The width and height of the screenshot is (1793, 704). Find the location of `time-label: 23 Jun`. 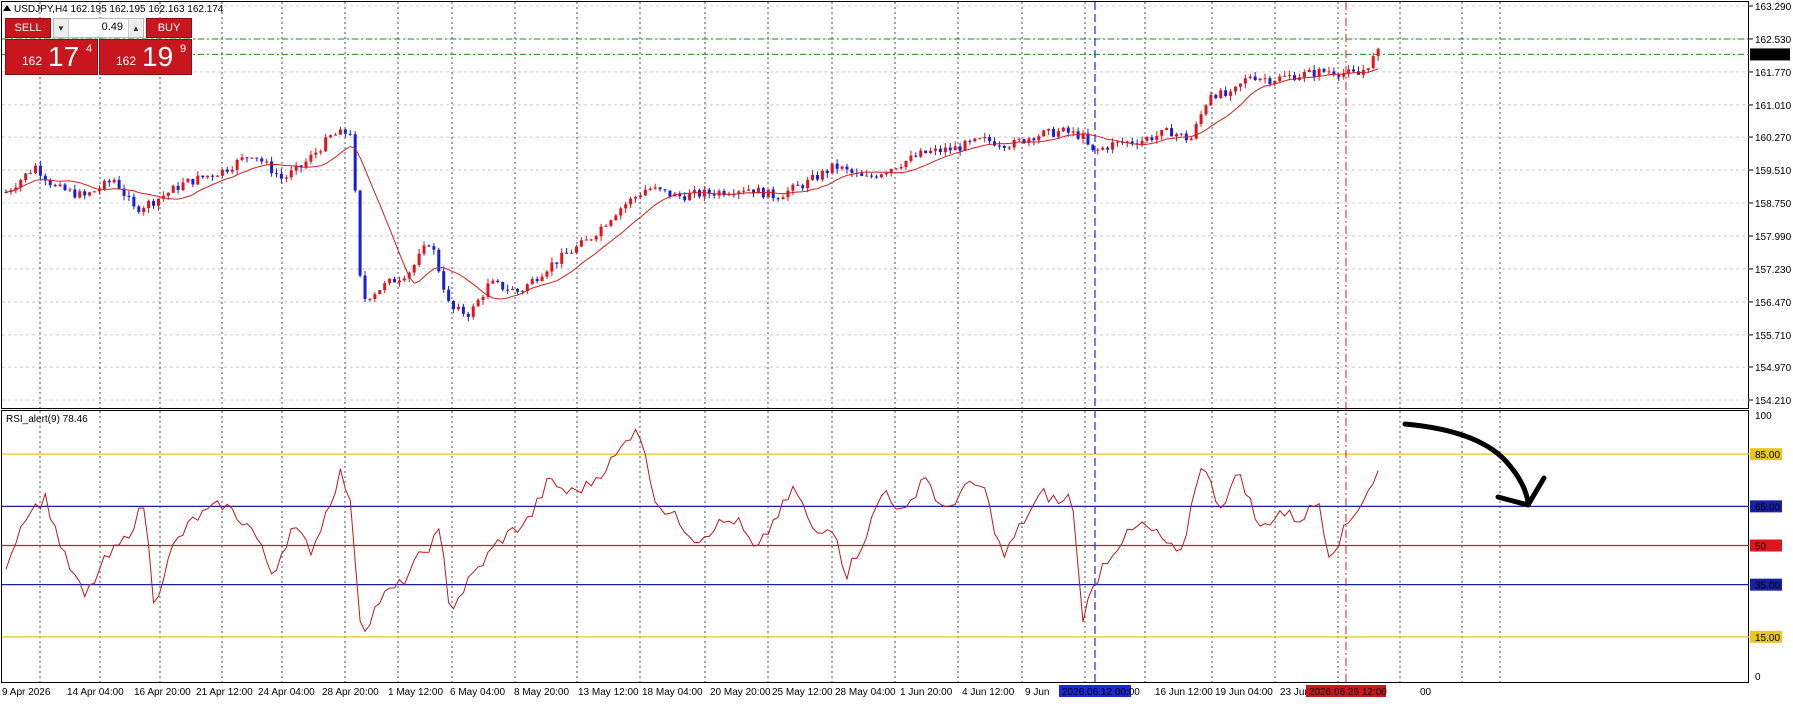

time-label: 23 Jun is located at coordinates (1295, 692).